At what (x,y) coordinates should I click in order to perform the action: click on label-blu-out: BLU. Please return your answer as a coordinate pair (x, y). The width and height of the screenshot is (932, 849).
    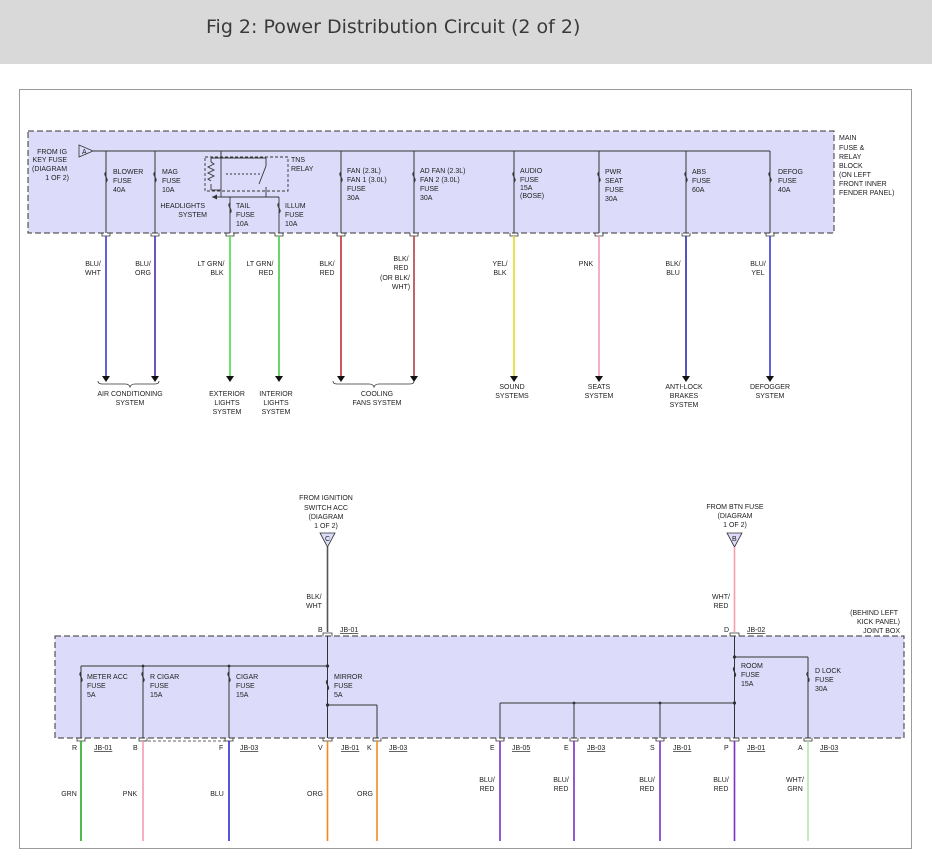
    Looking at the image, I should click on (217, 794).